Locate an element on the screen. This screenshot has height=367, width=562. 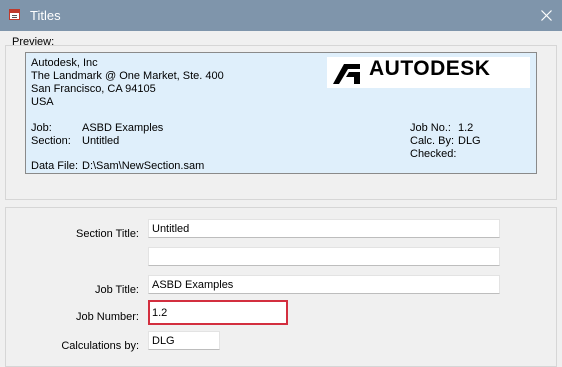
document-icon is located at coordinates (14, 14).